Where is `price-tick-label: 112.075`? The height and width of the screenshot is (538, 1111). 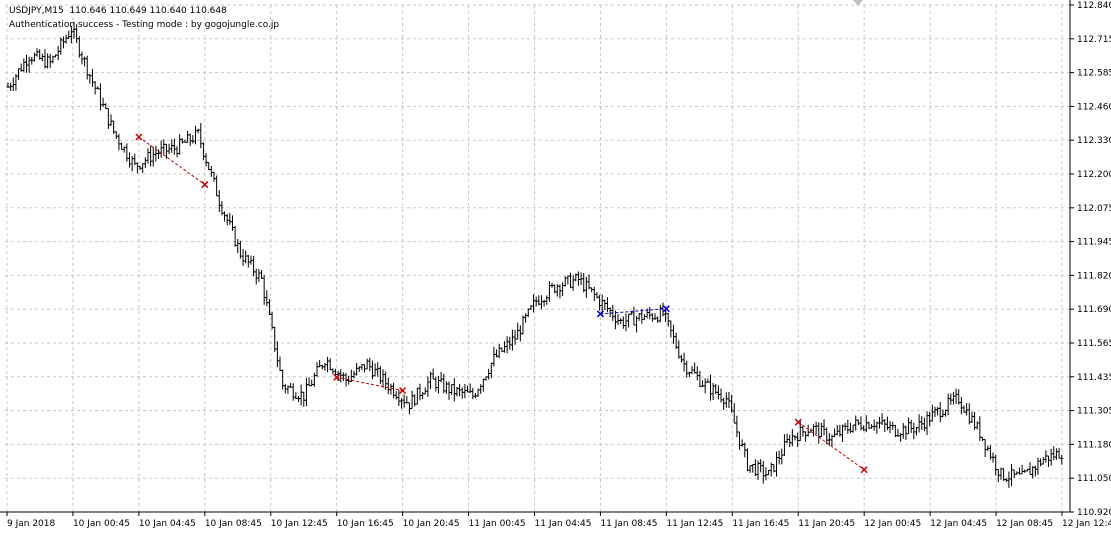
price-tick-label: 112.075 is located at coordinates (1094, 209).